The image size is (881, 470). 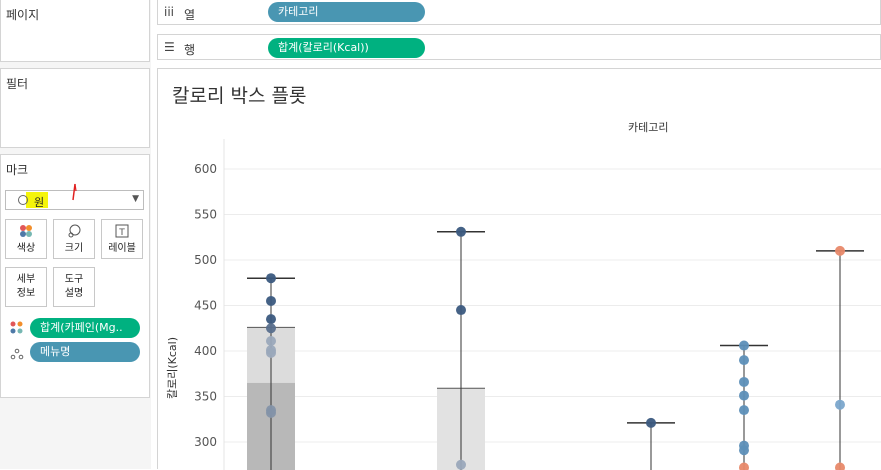 What do you see at coordinates (519, 47) in the screenshot?
I see `rows-shelf: ☰ 행 합계(칼로리(Kcal))` at bounding box center [519, 47].